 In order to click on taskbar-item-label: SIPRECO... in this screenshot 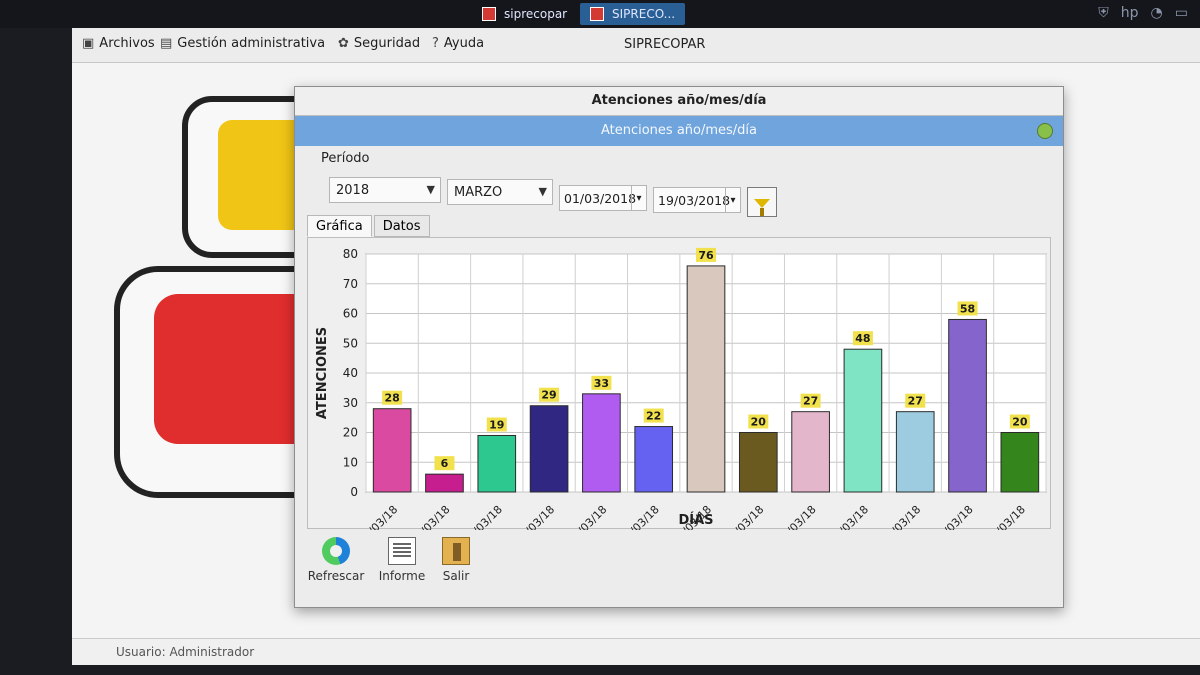, I will do `click(644, 14)`.